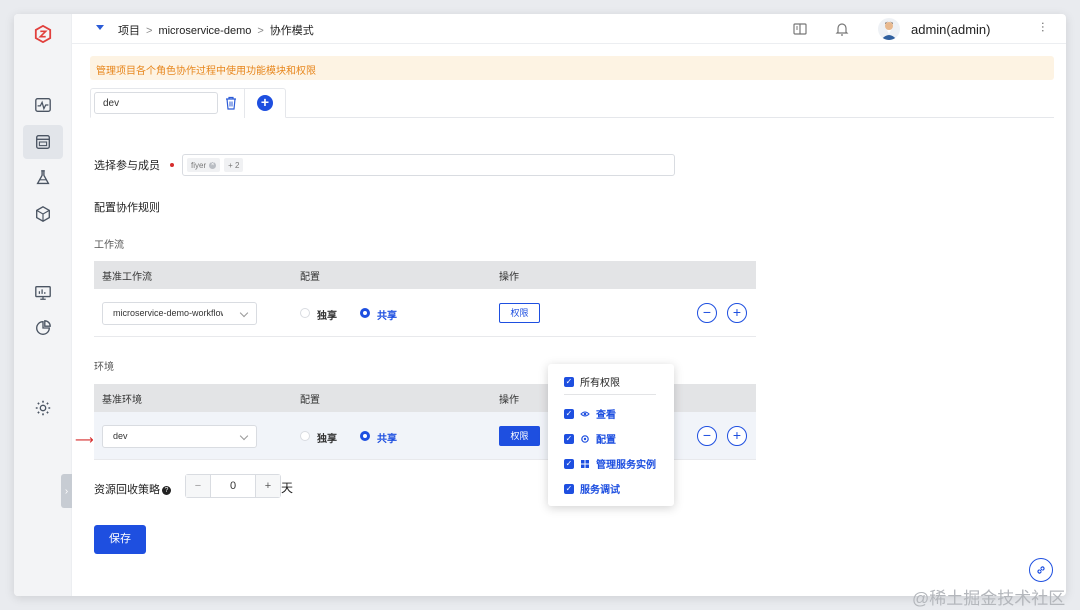  What do you see at coordinates (989, 598) in the screenshot?
I see `watermark: @稀土掘金技术社区` at bounding box center [989, 598].